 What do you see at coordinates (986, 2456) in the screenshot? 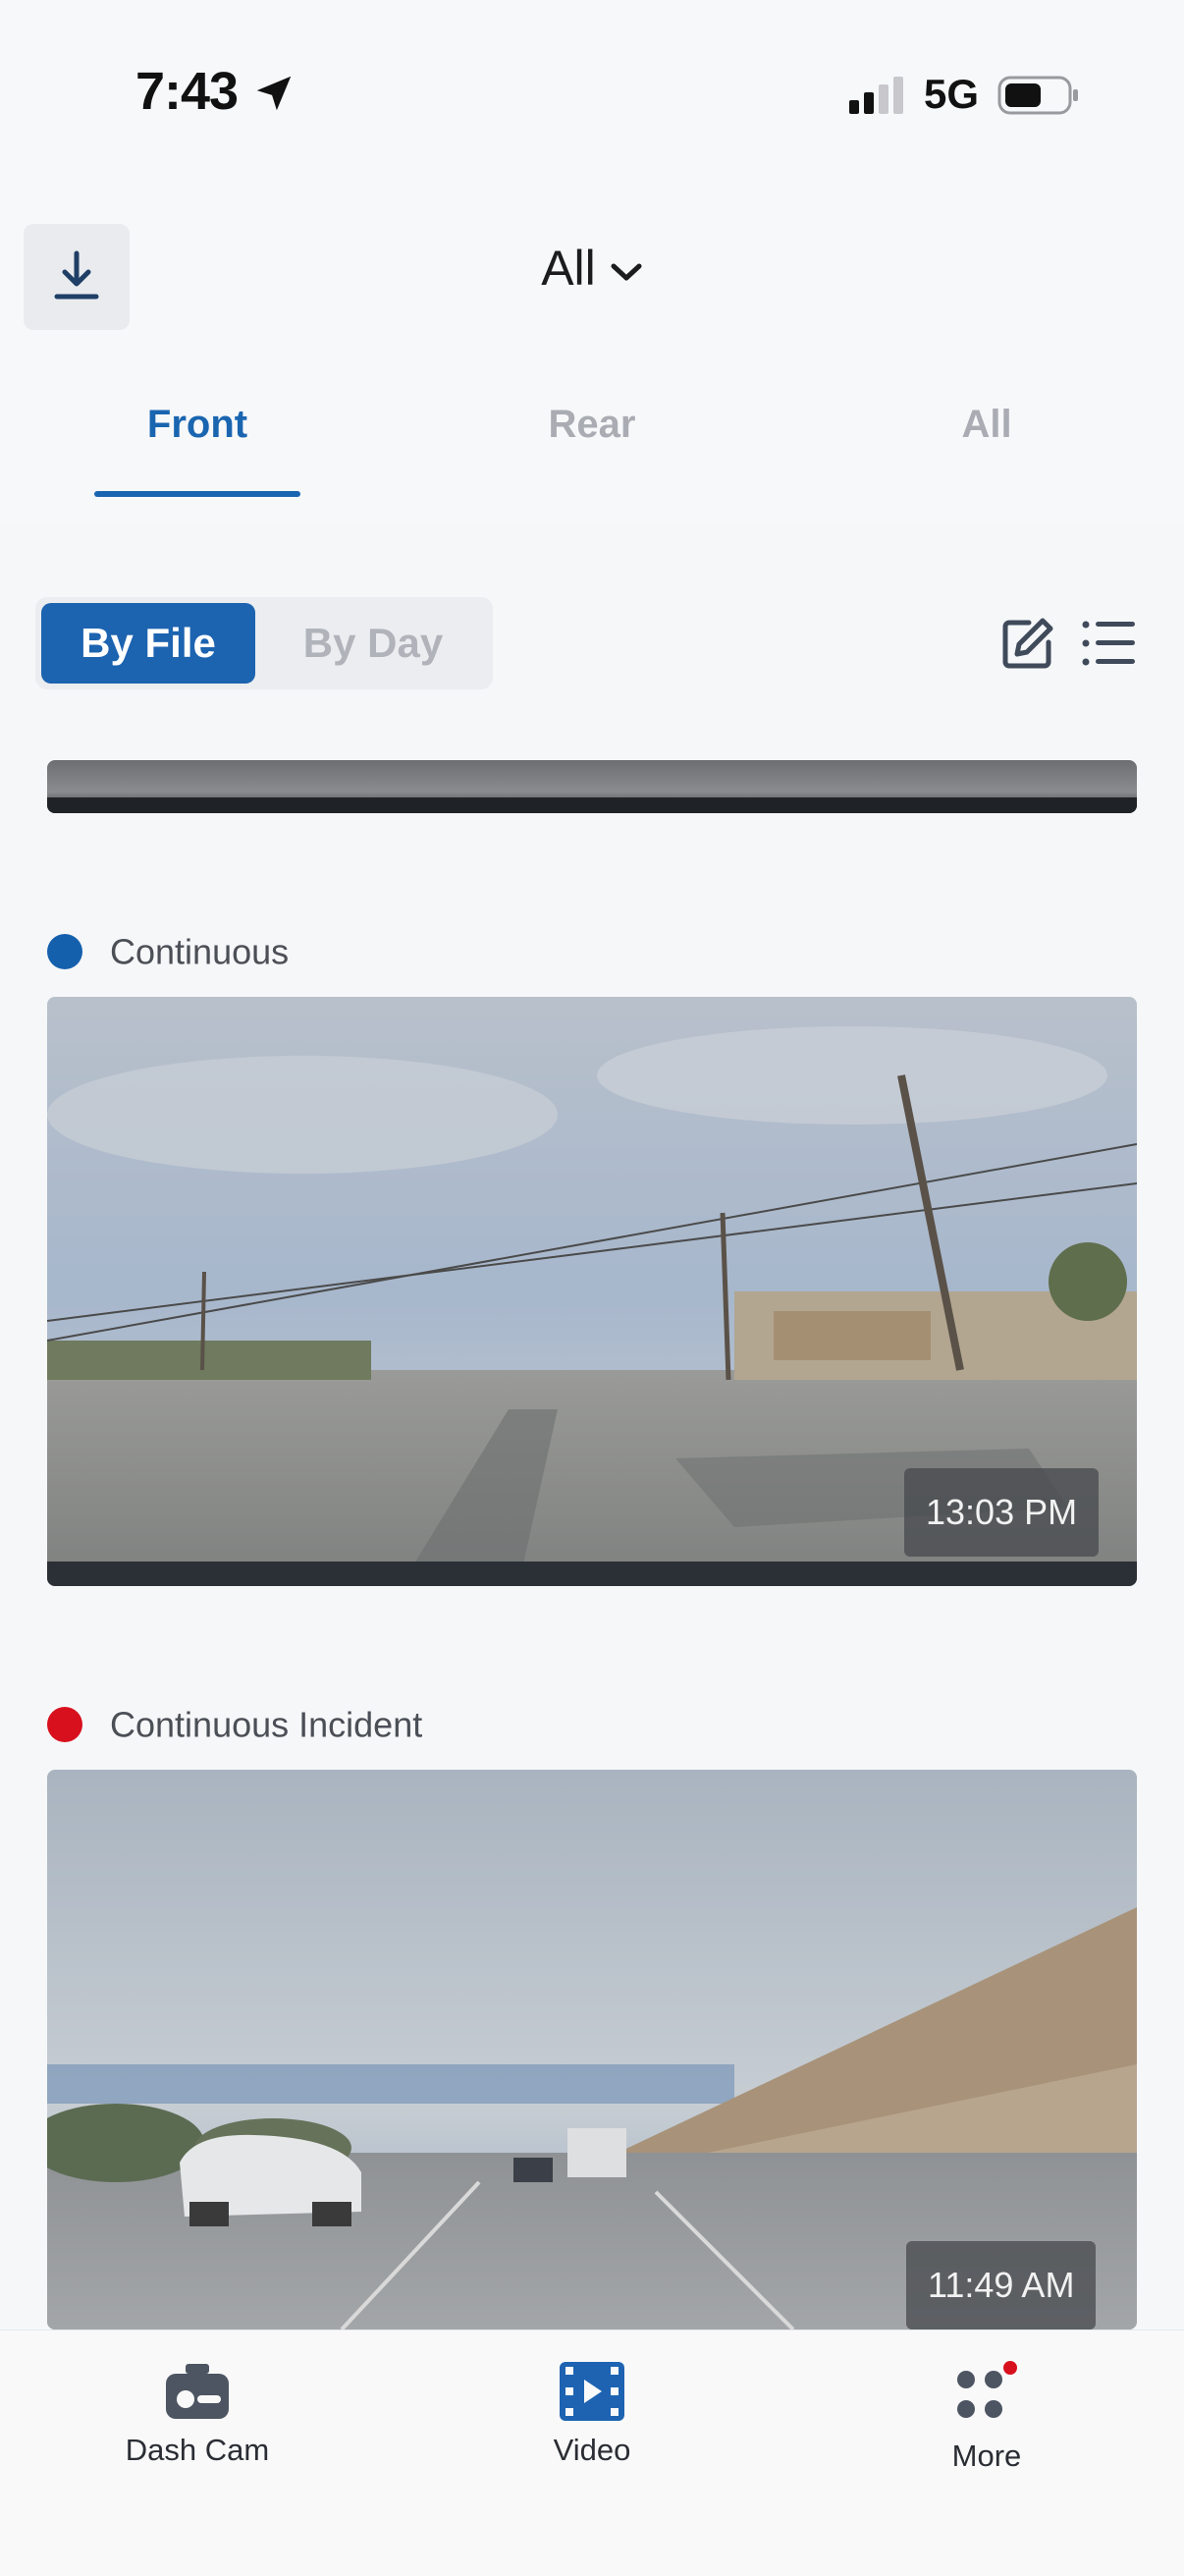
I see `tab-label: More` at bounding box center [986, 2456].